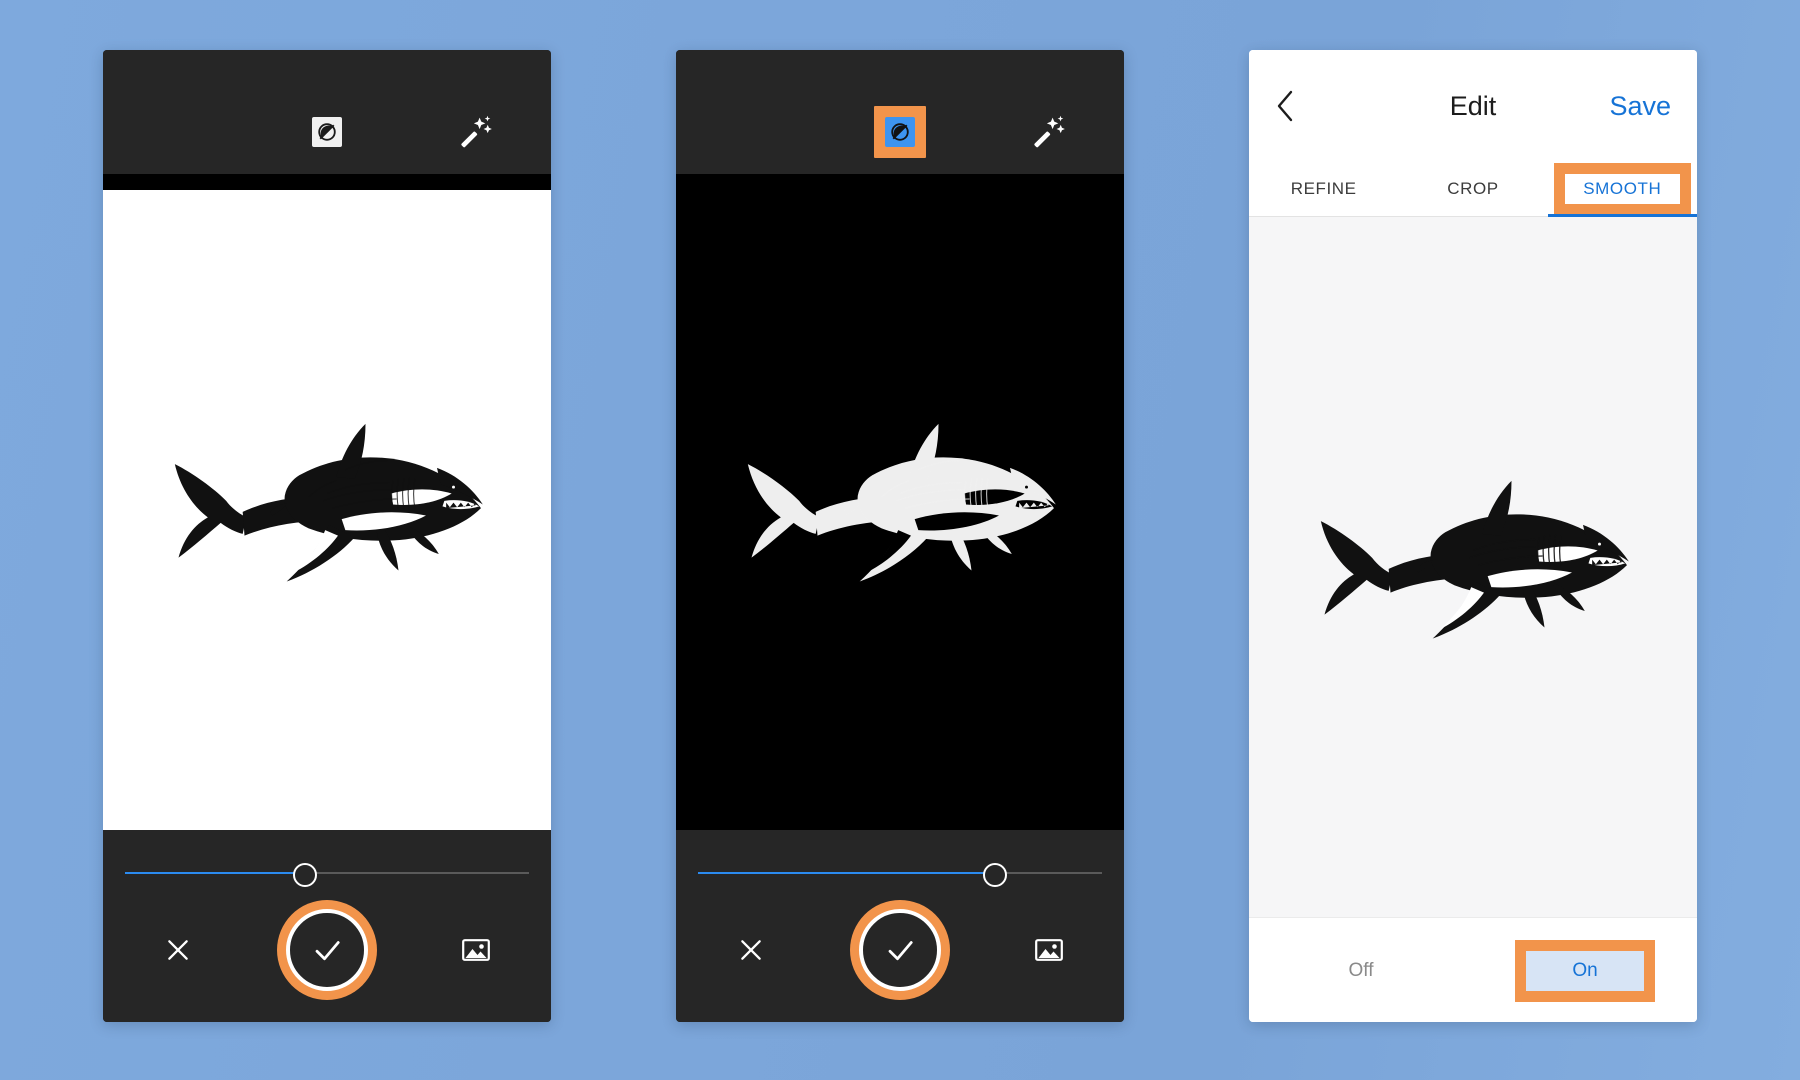  I want to click on back-button, so click(1286, 106).